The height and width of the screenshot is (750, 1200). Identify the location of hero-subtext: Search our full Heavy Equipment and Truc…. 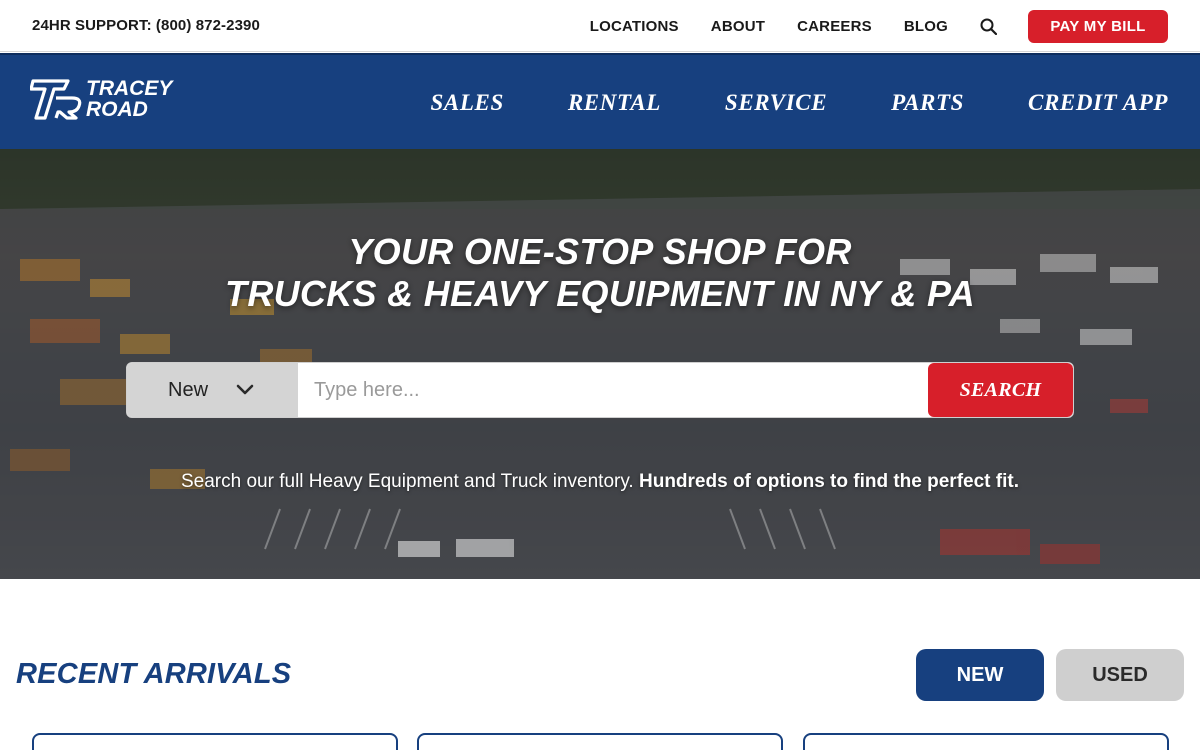
(600, 482).